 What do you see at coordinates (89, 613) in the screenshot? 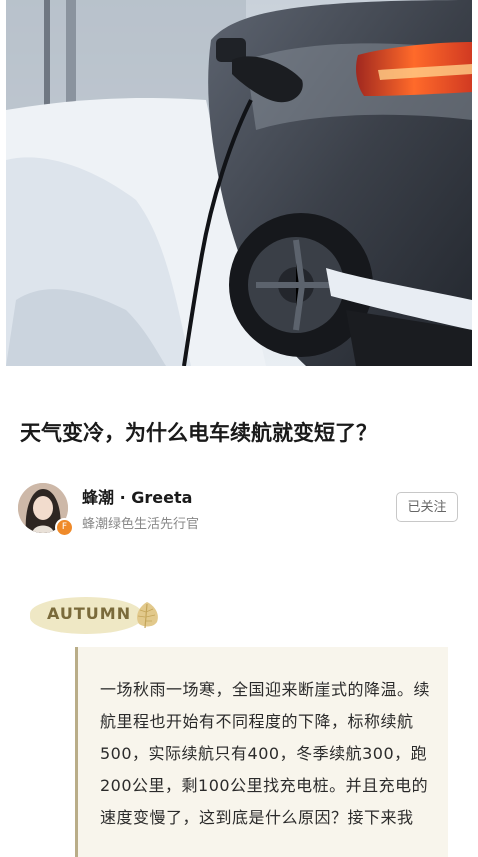
I see `section-tag: AUTUMN` at bounding box center [89, 613].